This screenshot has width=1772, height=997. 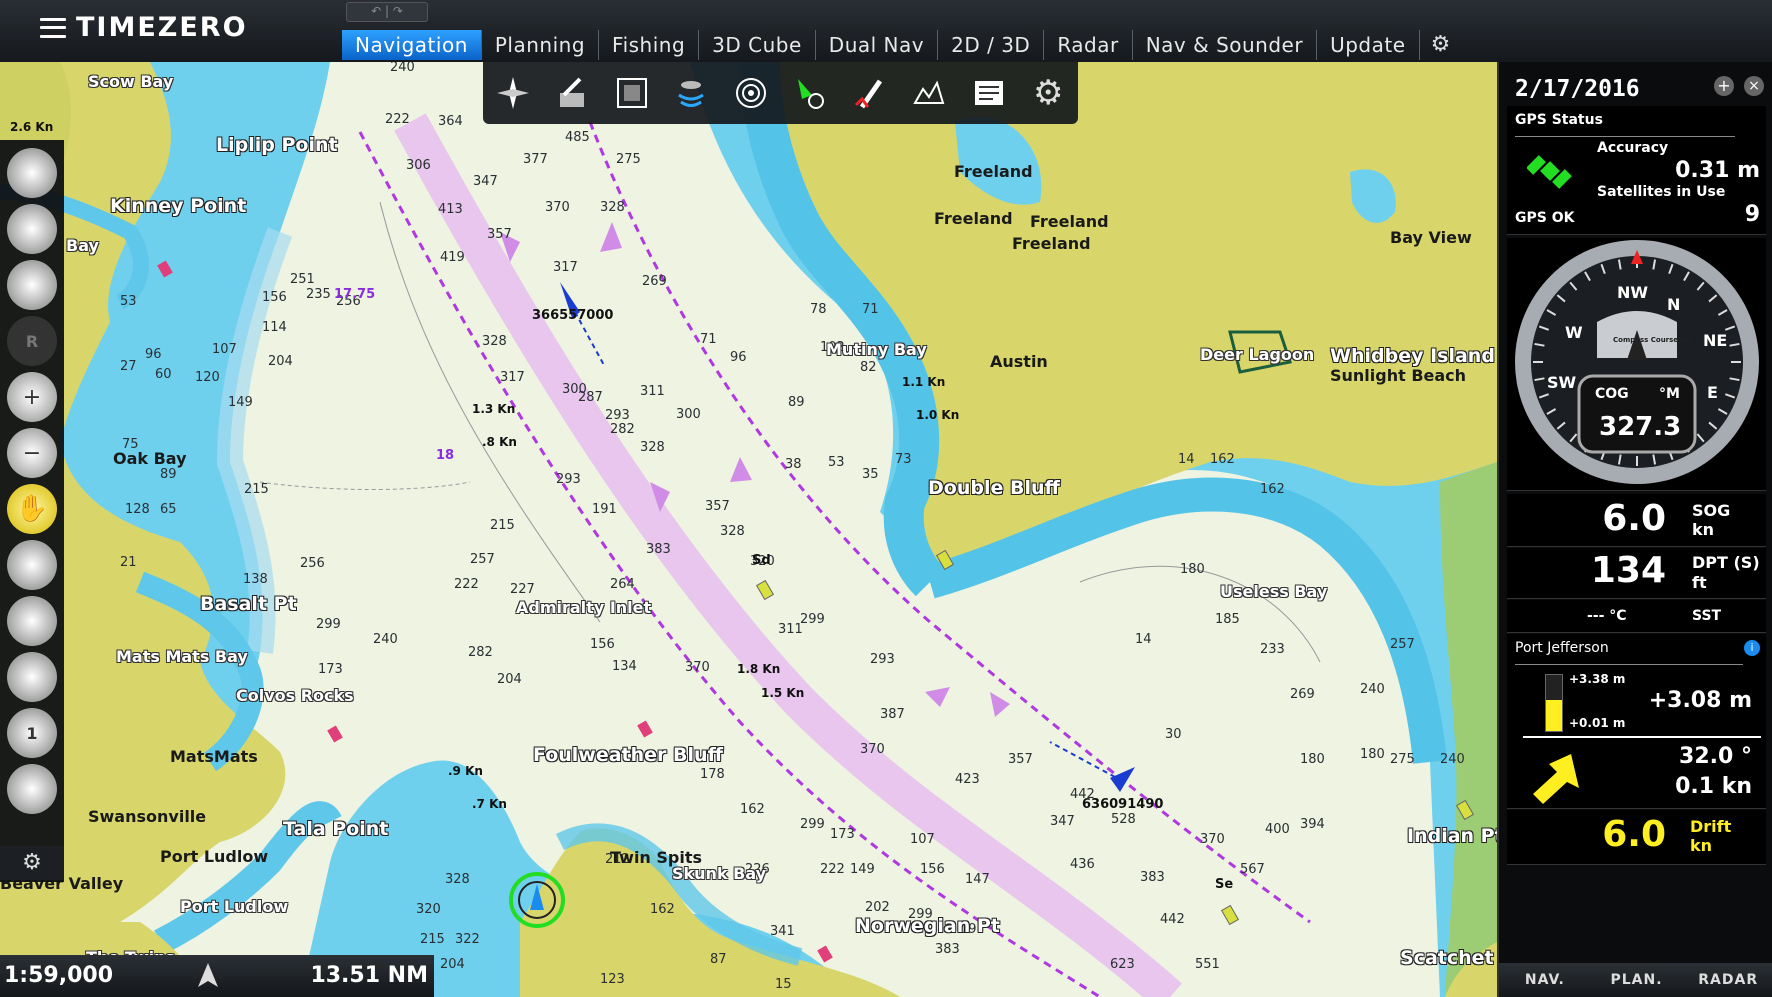 I want to click on zoom-out-icon: −, so click(x=32, y=453).